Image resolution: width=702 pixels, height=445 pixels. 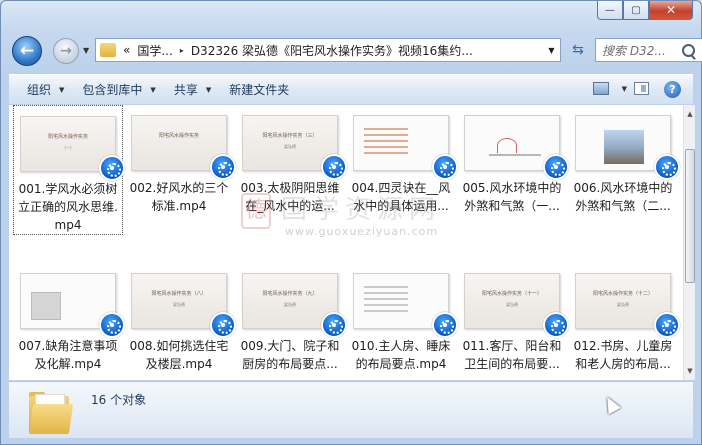 What do you see at coordinates (610, 10) in the screenshot?
I see `minimize-button: —` at bounding box center [610, 10].